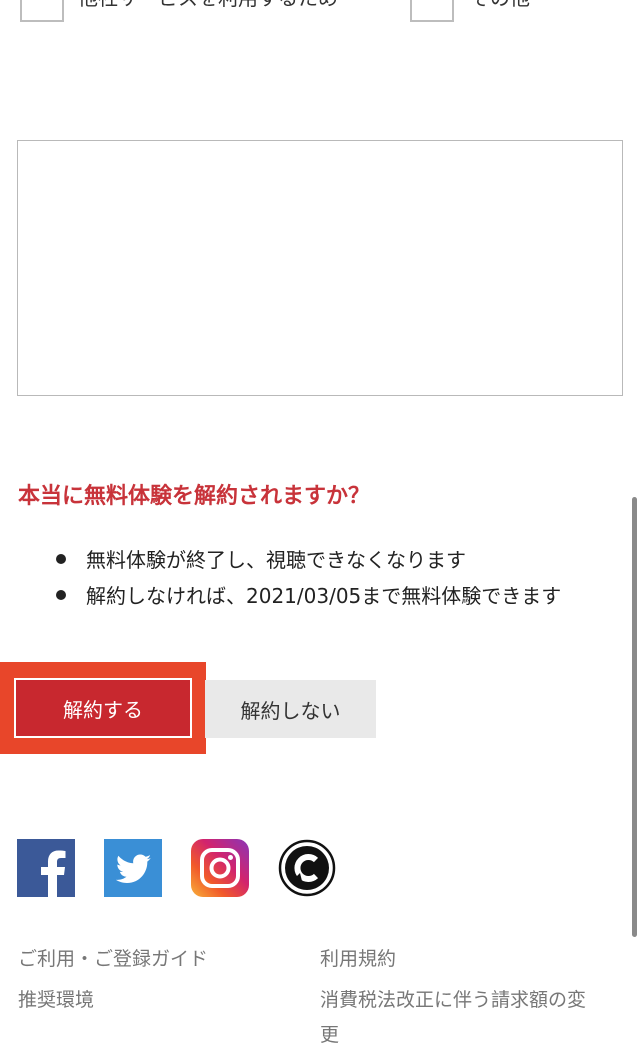 This screenshot has width=640, height=1061. What do you see at coordinates (330, 1035) in the screenshot?
I see `footer-link-tax-change-line2: 更` at bounding box center [330, 1035].